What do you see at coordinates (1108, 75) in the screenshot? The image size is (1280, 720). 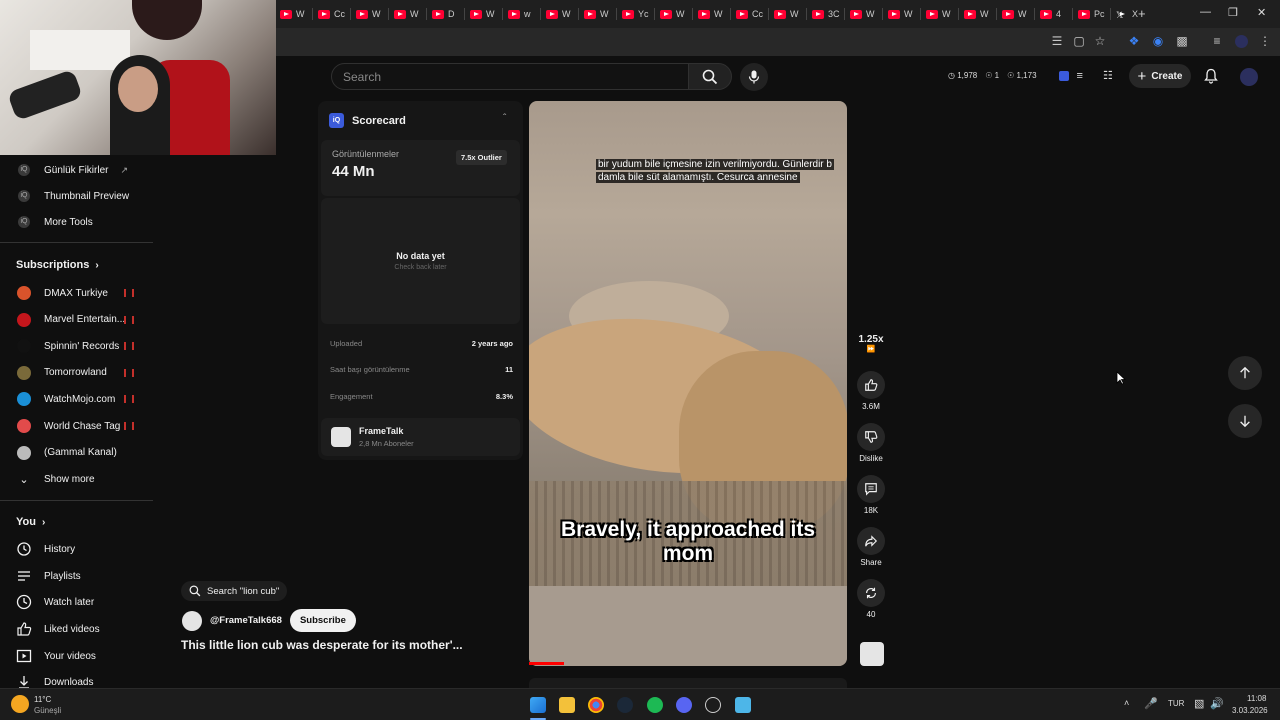 I see `trophy-icon: ☷` at bounding box center [1108, 75].